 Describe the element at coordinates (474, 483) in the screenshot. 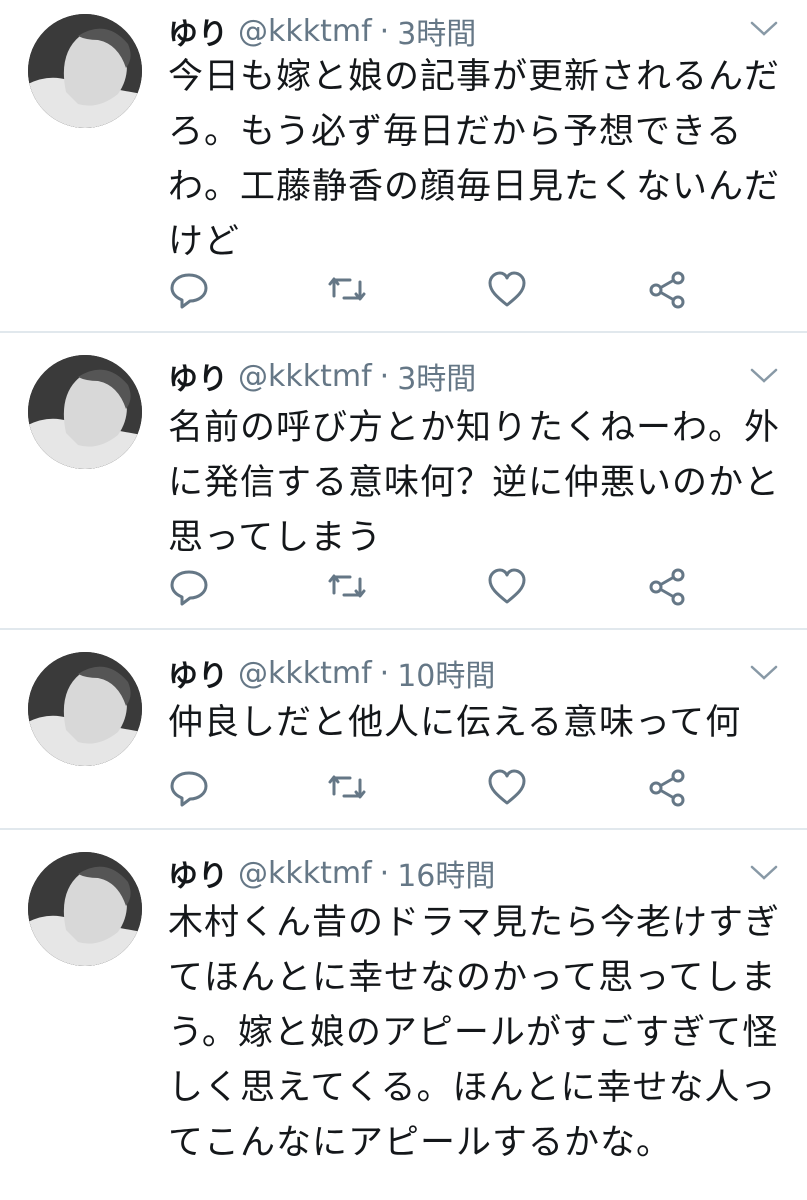

I see `tweet-text: 名前の呼び方とか知りたくねーわ。外に発信する意味何？逆に仲悪いのかと思ってしまう` at that location.